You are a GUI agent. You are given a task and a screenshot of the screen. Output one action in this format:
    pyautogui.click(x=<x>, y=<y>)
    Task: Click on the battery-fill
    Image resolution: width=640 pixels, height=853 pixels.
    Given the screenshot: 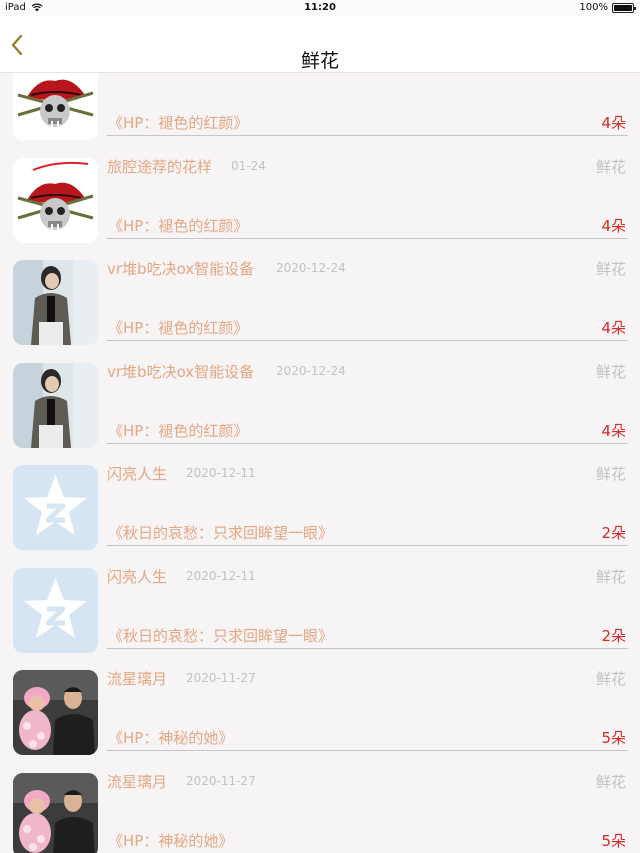 What is the action you would take?
    pyautogui.click(x=623, y=7)
    